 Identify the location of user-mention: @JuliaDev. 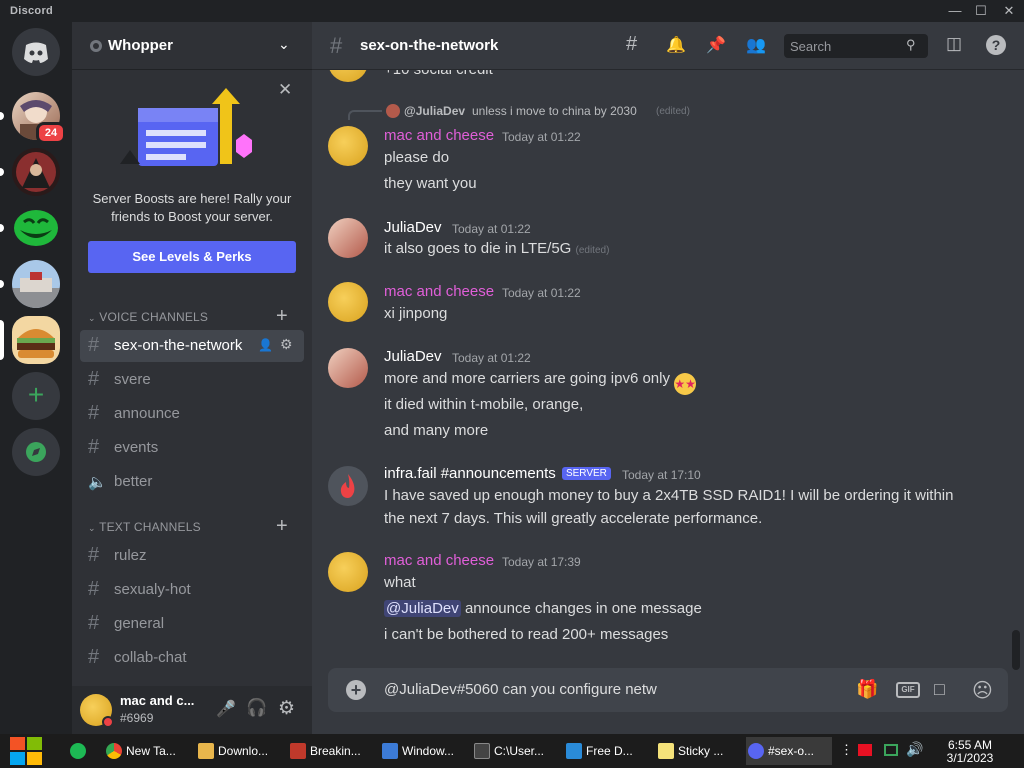
(422, 608).